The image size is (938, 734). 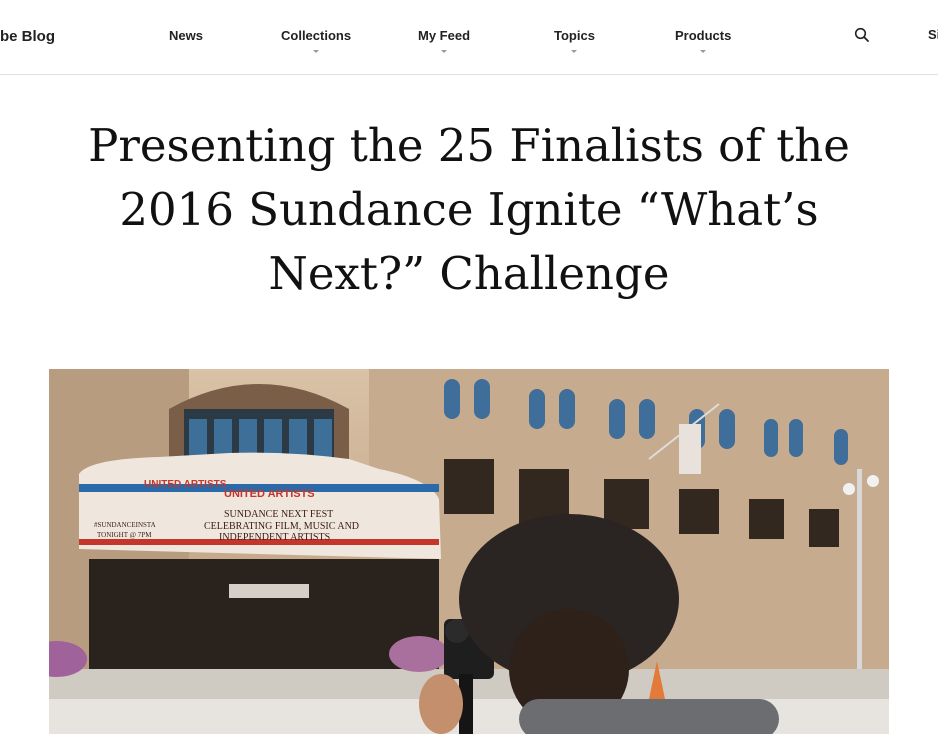 I want to click on nav-item-label: Topics, so click(x=574, y=35).